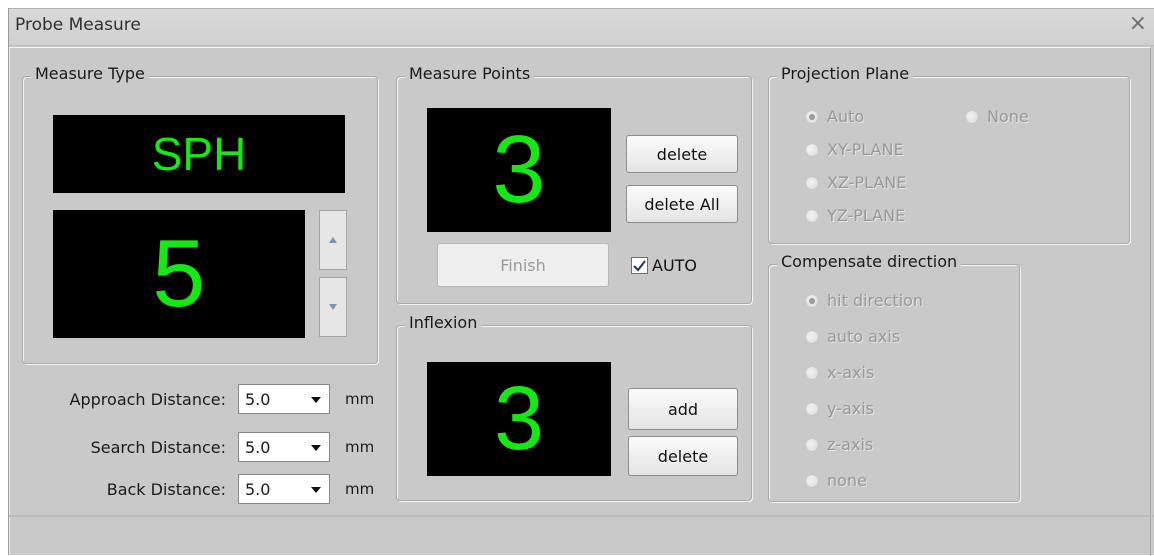 The height and width of the screenshot is (556, 1154). I want to click on window-bottom-edge, so click(581, 516).